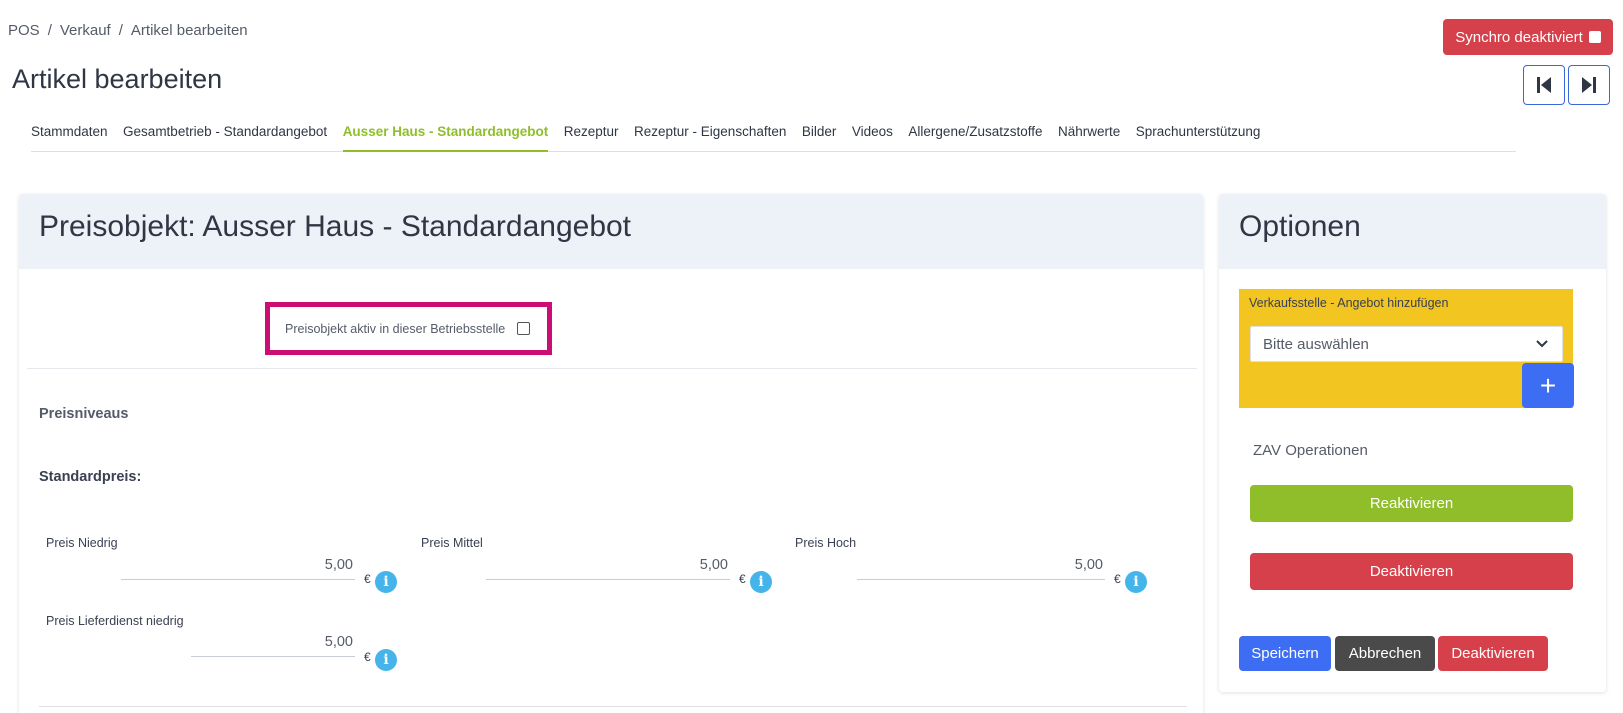 The height and width of the screenshot is (713, 1623). Describe the element at coordinates (1310, 450) in the screenshot. I see `zav-operations-label: ZAV Operationen` at that location.